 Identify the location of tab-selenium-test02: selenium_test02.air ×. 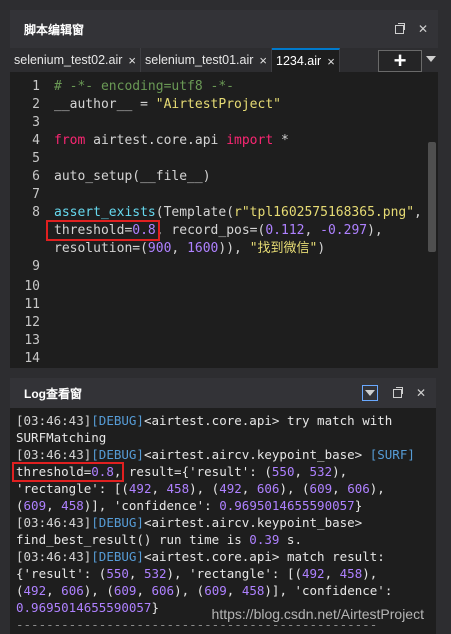
(75, 60).